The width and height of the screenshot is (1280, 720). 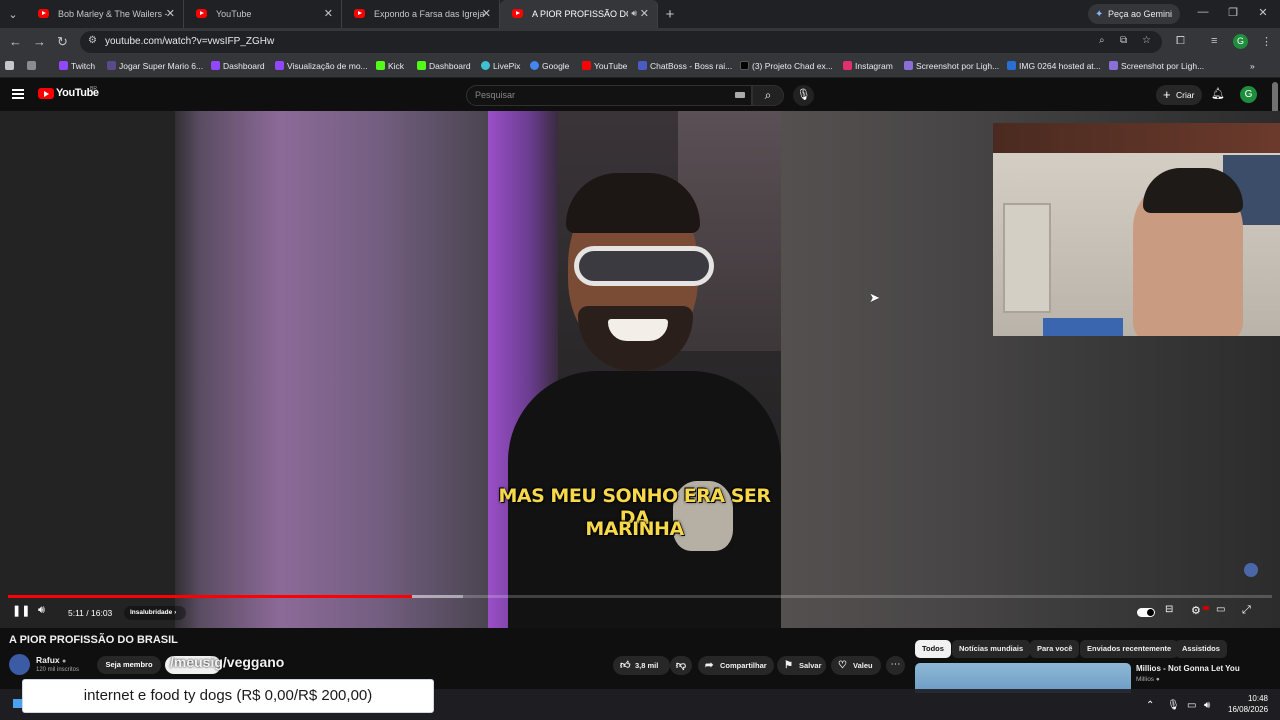 What do you see at coordinates (895, 665) in the screenshot?
I see `more-actions-icon: ⋯` at bounding box center [895, 665].